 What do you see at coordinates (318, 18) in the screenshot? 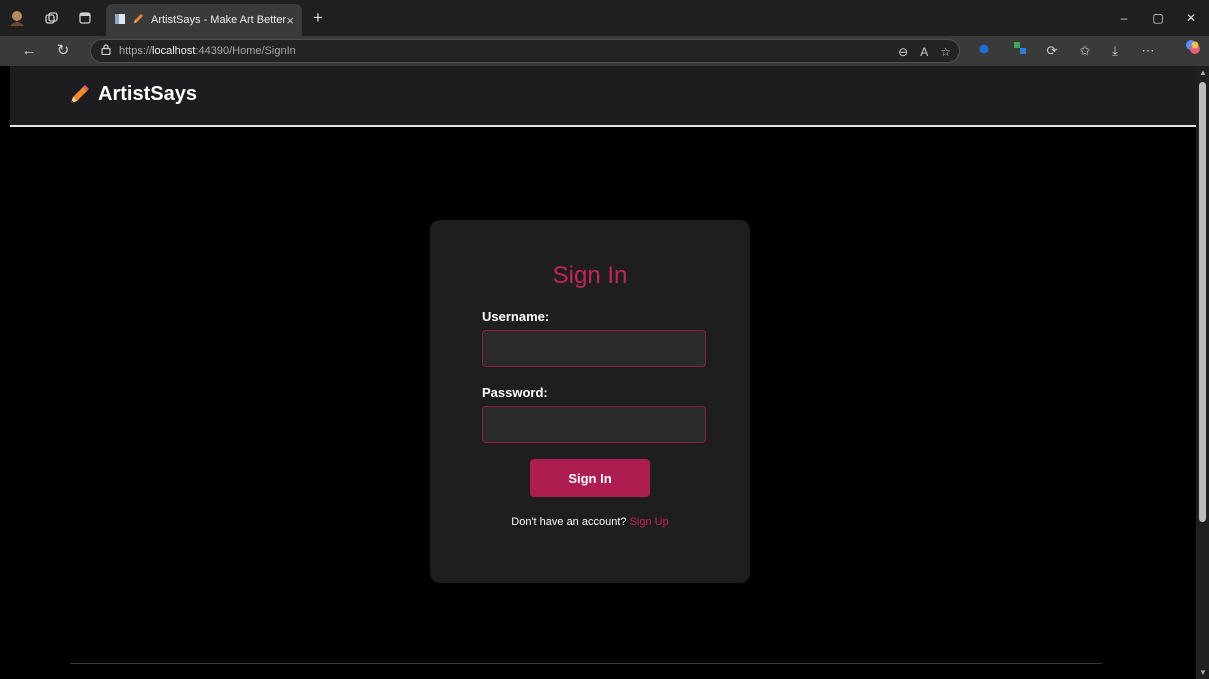
I see `new-tab-button: +` at bounding box center [318, 18].